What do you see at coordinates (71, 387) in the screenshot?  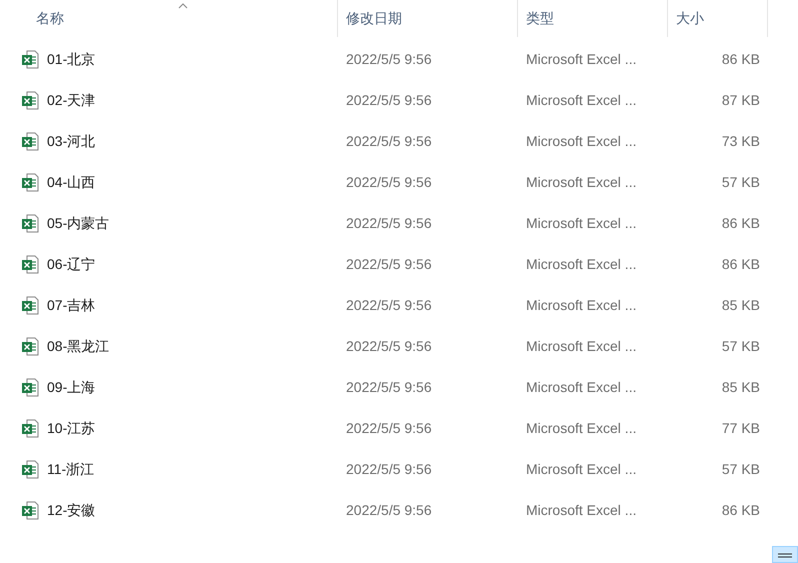 I see `file-name: 09-上海` at bounding box center [71, 387].